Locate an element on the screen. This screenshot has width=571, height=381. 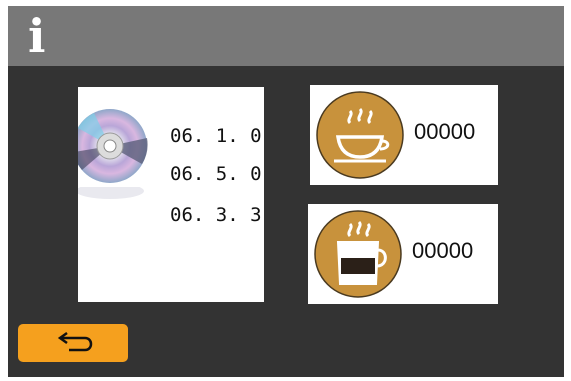
coffee-cup-icon is located at coordinates (358, 254).